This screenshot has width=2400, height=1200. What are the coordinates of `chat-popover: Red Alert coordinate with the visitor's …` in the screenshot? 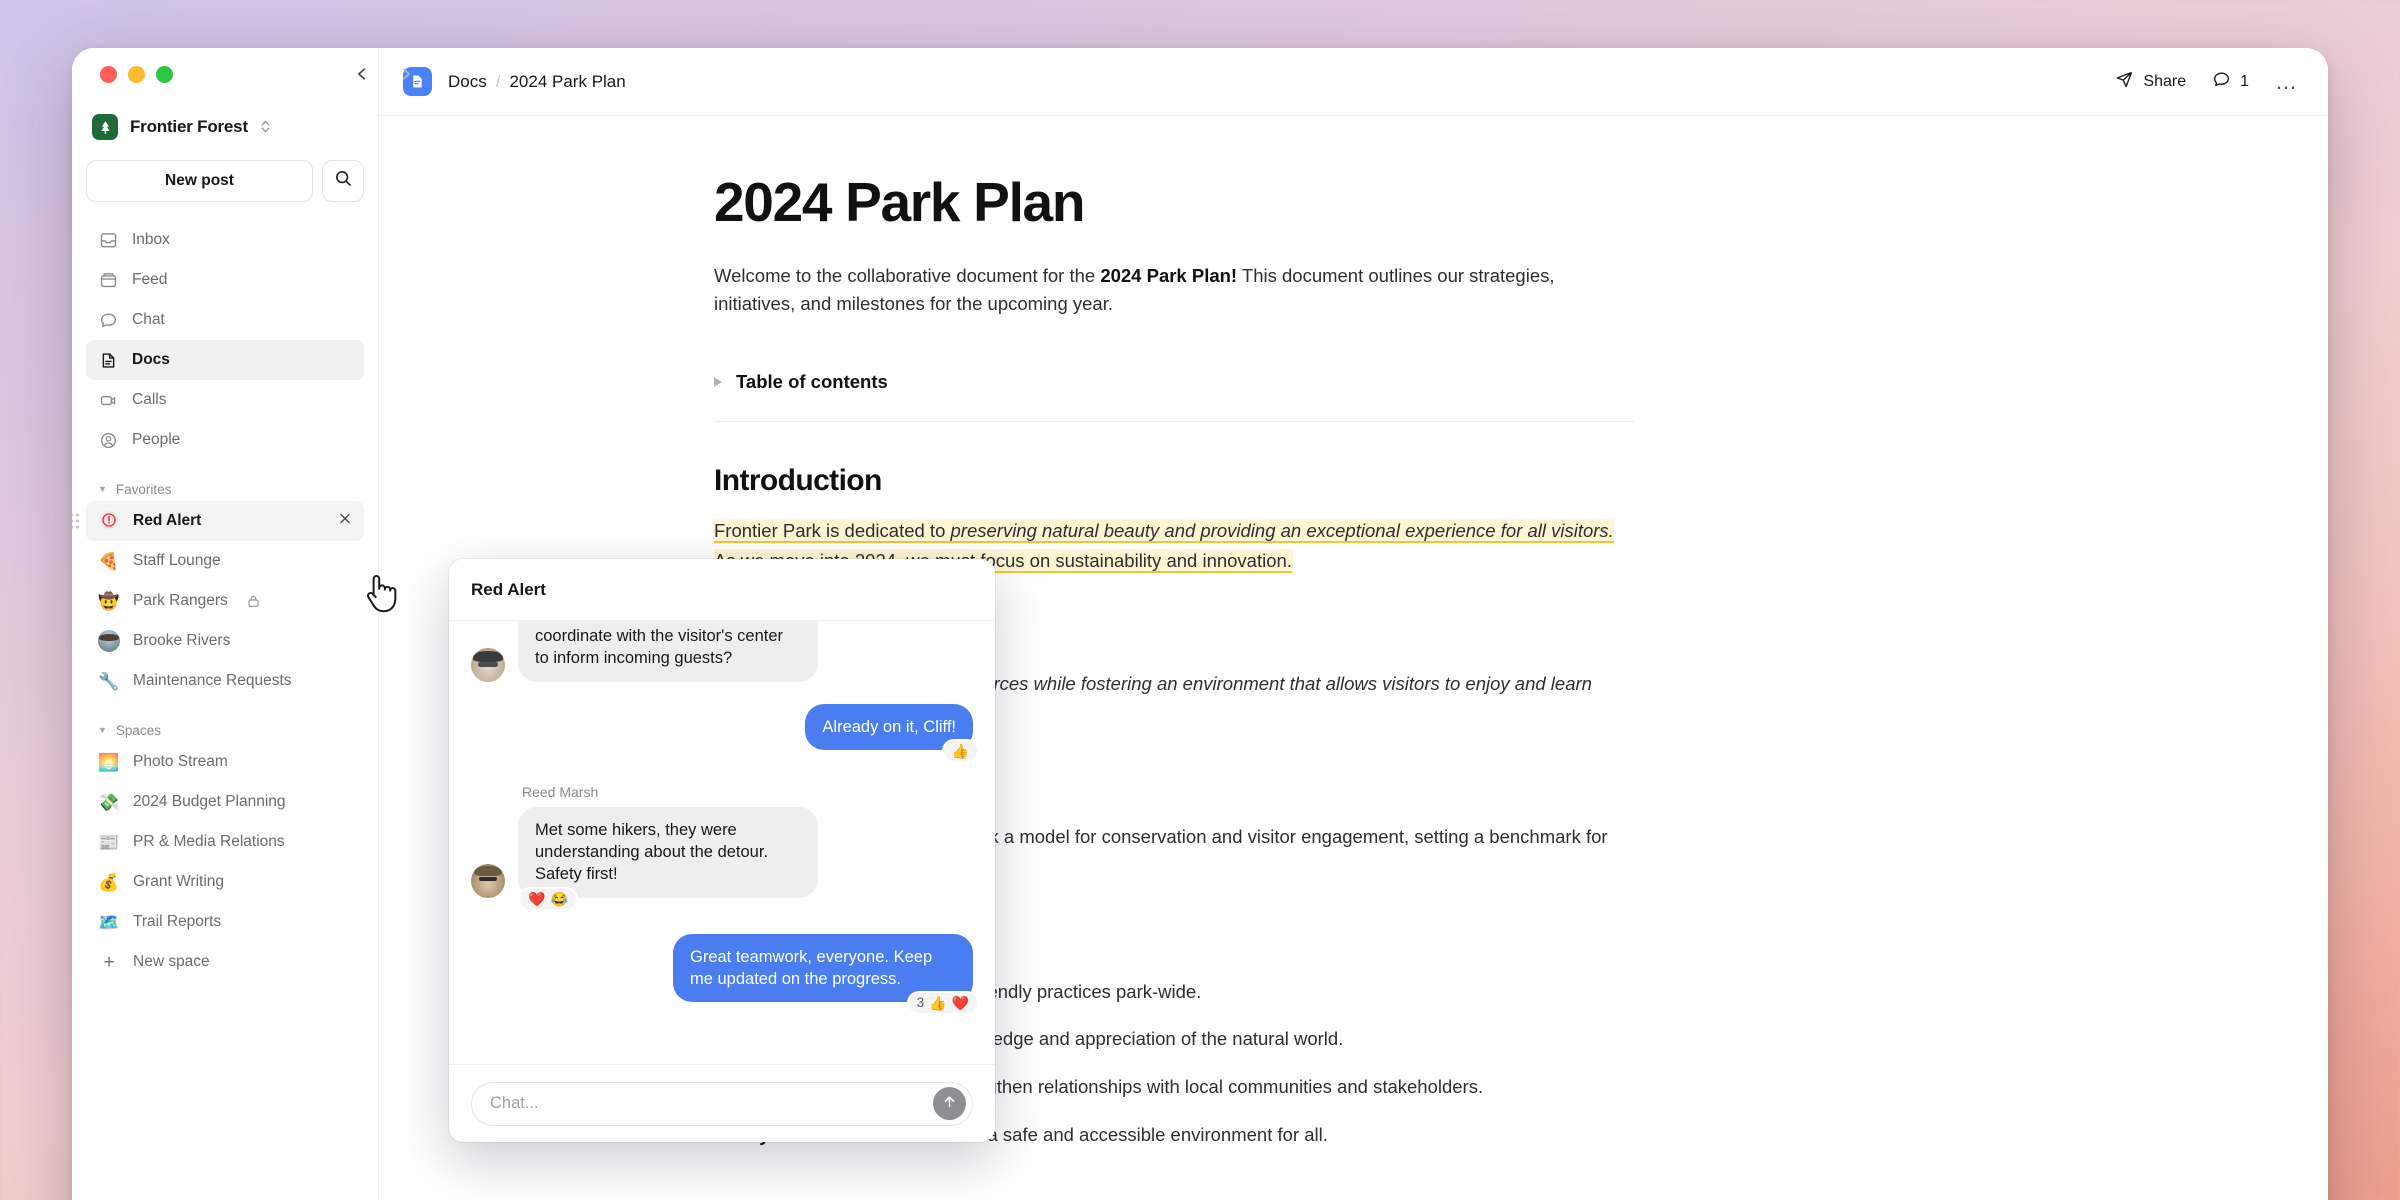 It's located at (722, 850).